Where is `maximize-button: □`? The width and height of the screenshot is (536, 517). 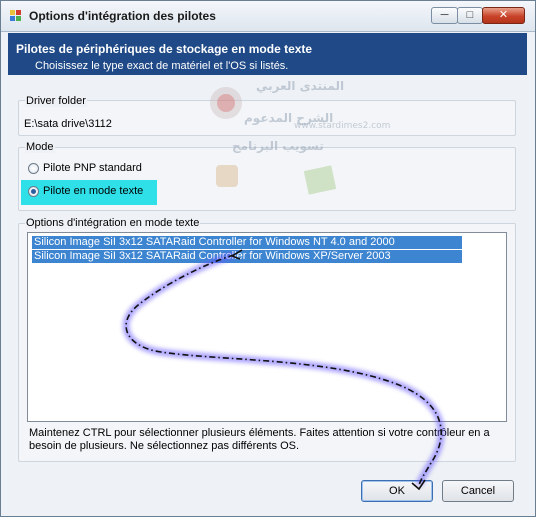
maximize-button: □ is located at coordinates (470, 15).